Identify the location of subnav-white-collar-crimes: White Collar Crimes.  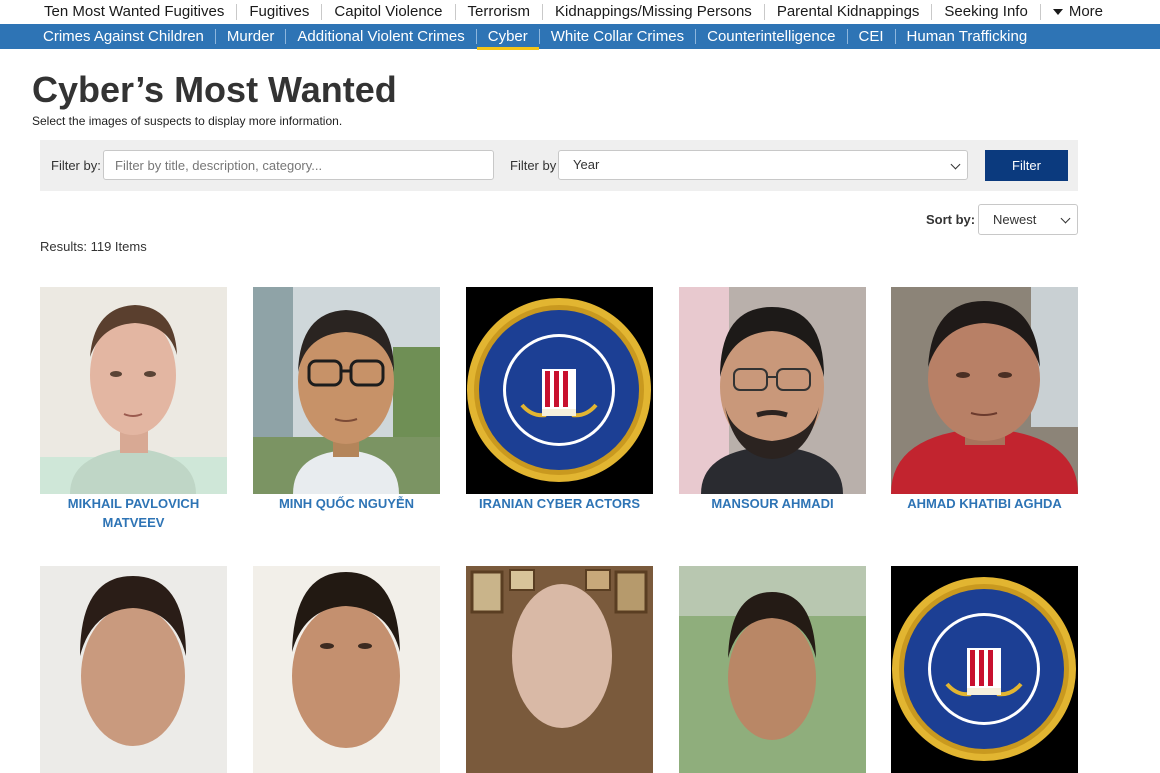
(616, 36).